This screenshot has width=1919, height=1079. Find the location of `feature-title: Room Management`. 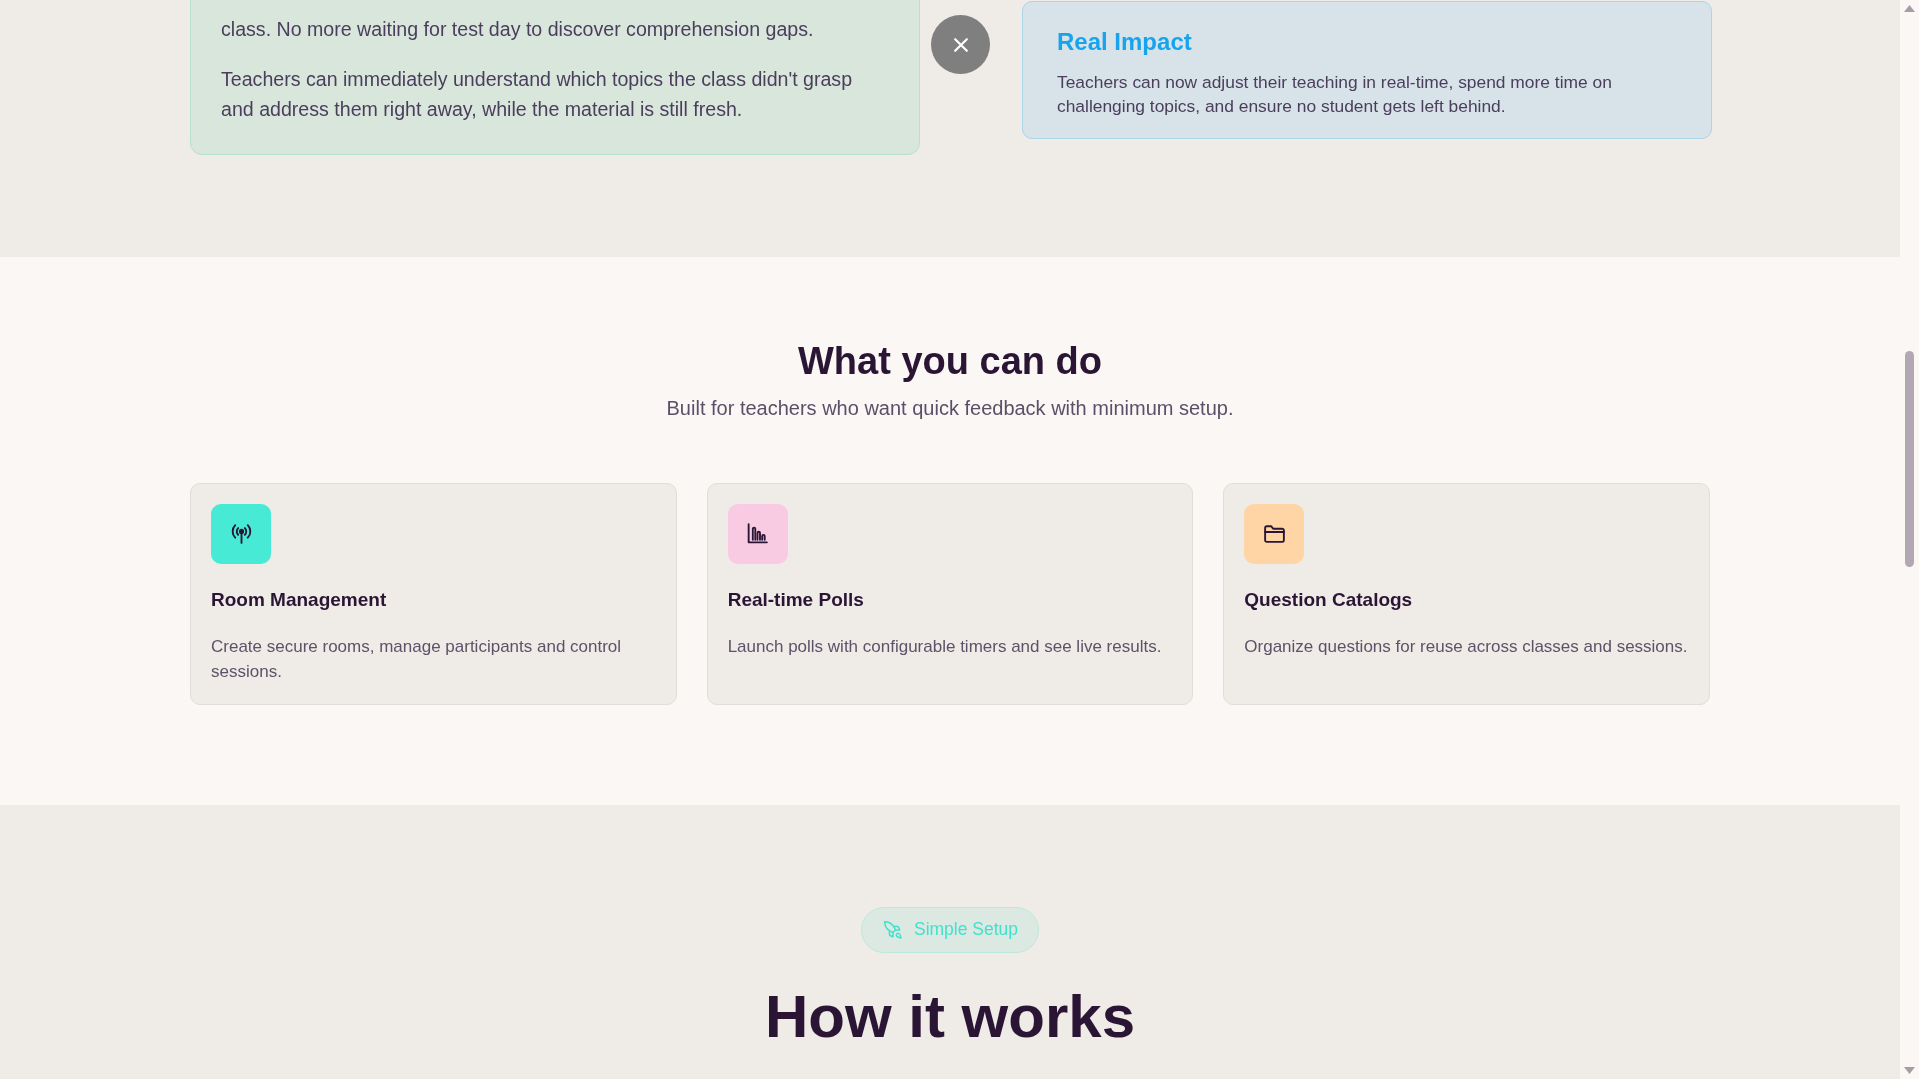

feature-title: Room Management is located at coordinates (299, 599).